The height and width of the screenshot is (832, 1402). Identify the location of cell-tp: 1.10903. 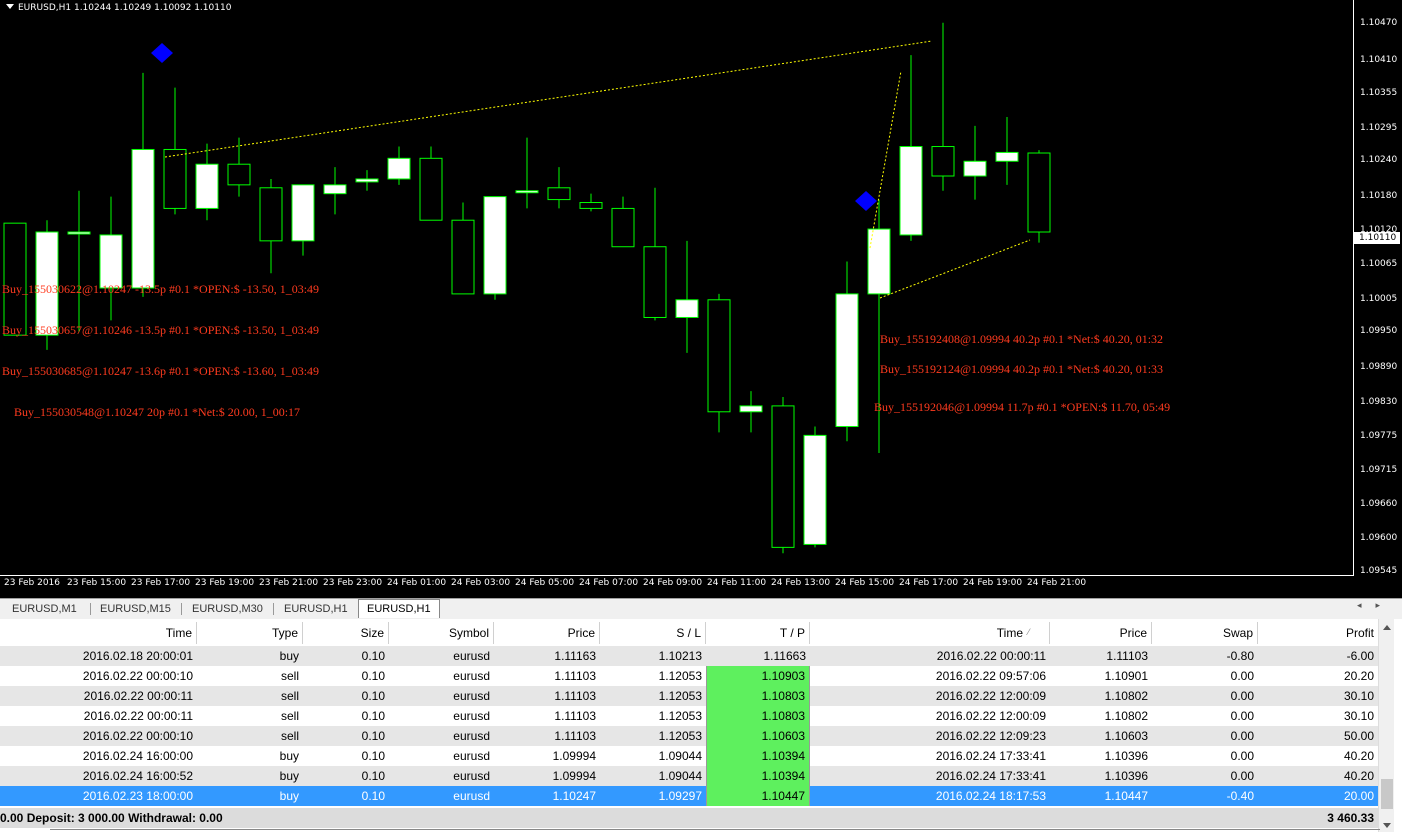
(758, 676).